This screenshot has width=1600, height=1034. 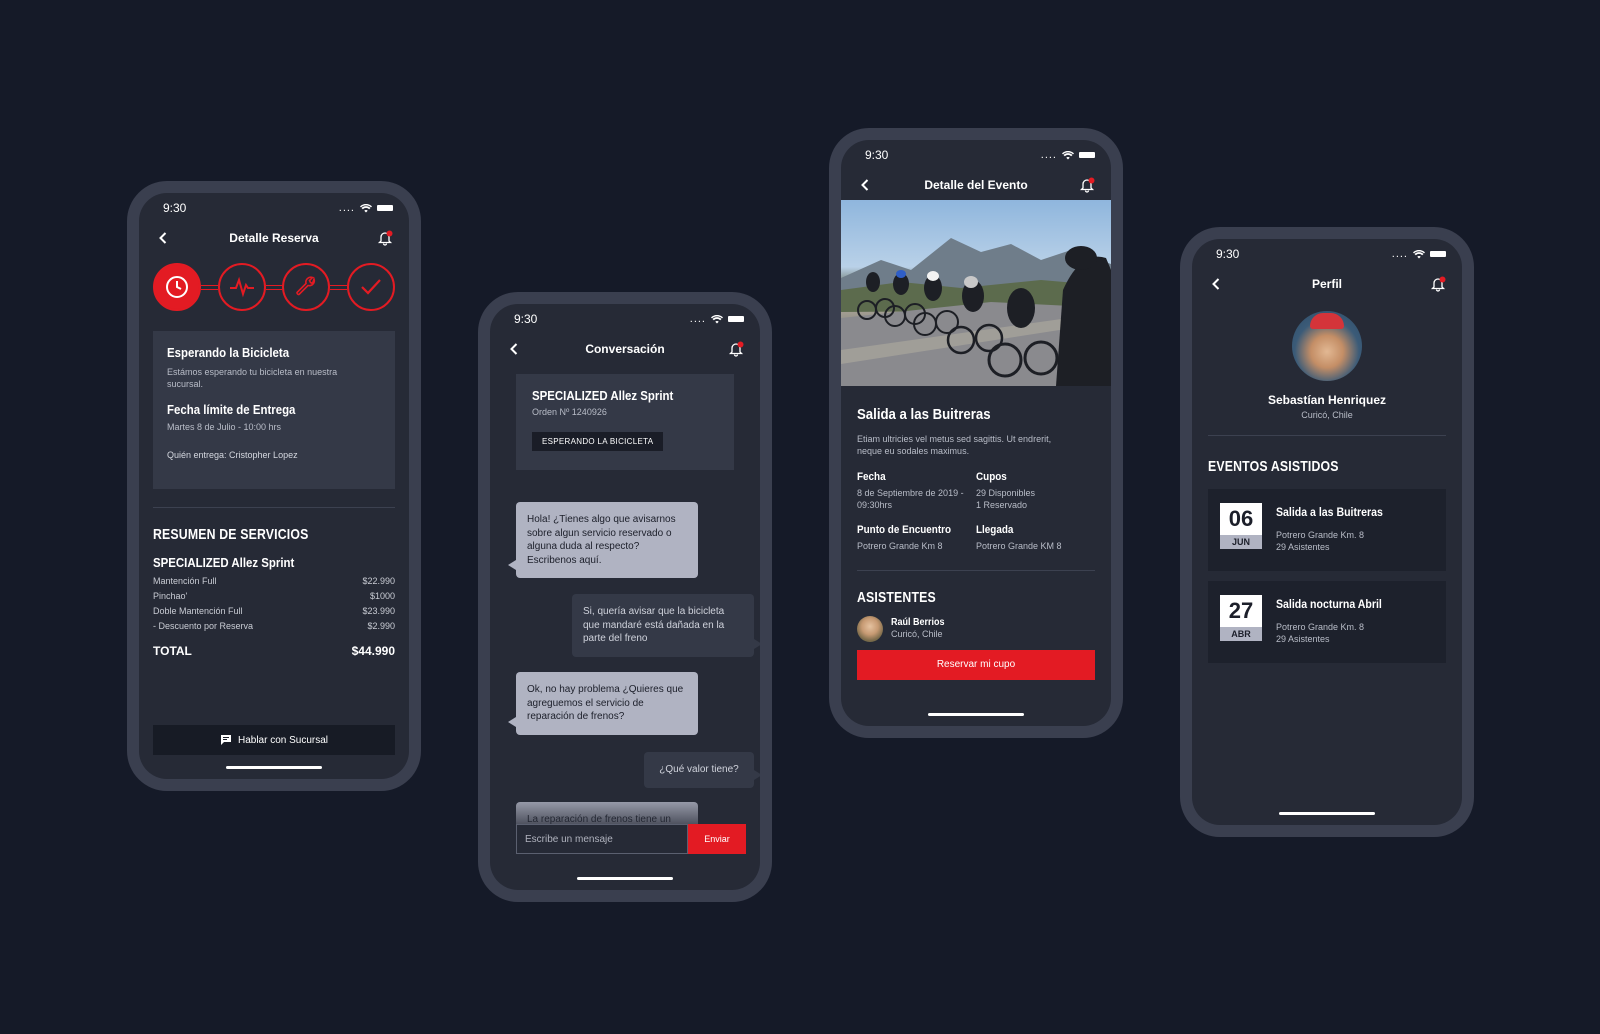 I want to click on event-name: Salida nocturna Abril, so click(x=1329, y=604).